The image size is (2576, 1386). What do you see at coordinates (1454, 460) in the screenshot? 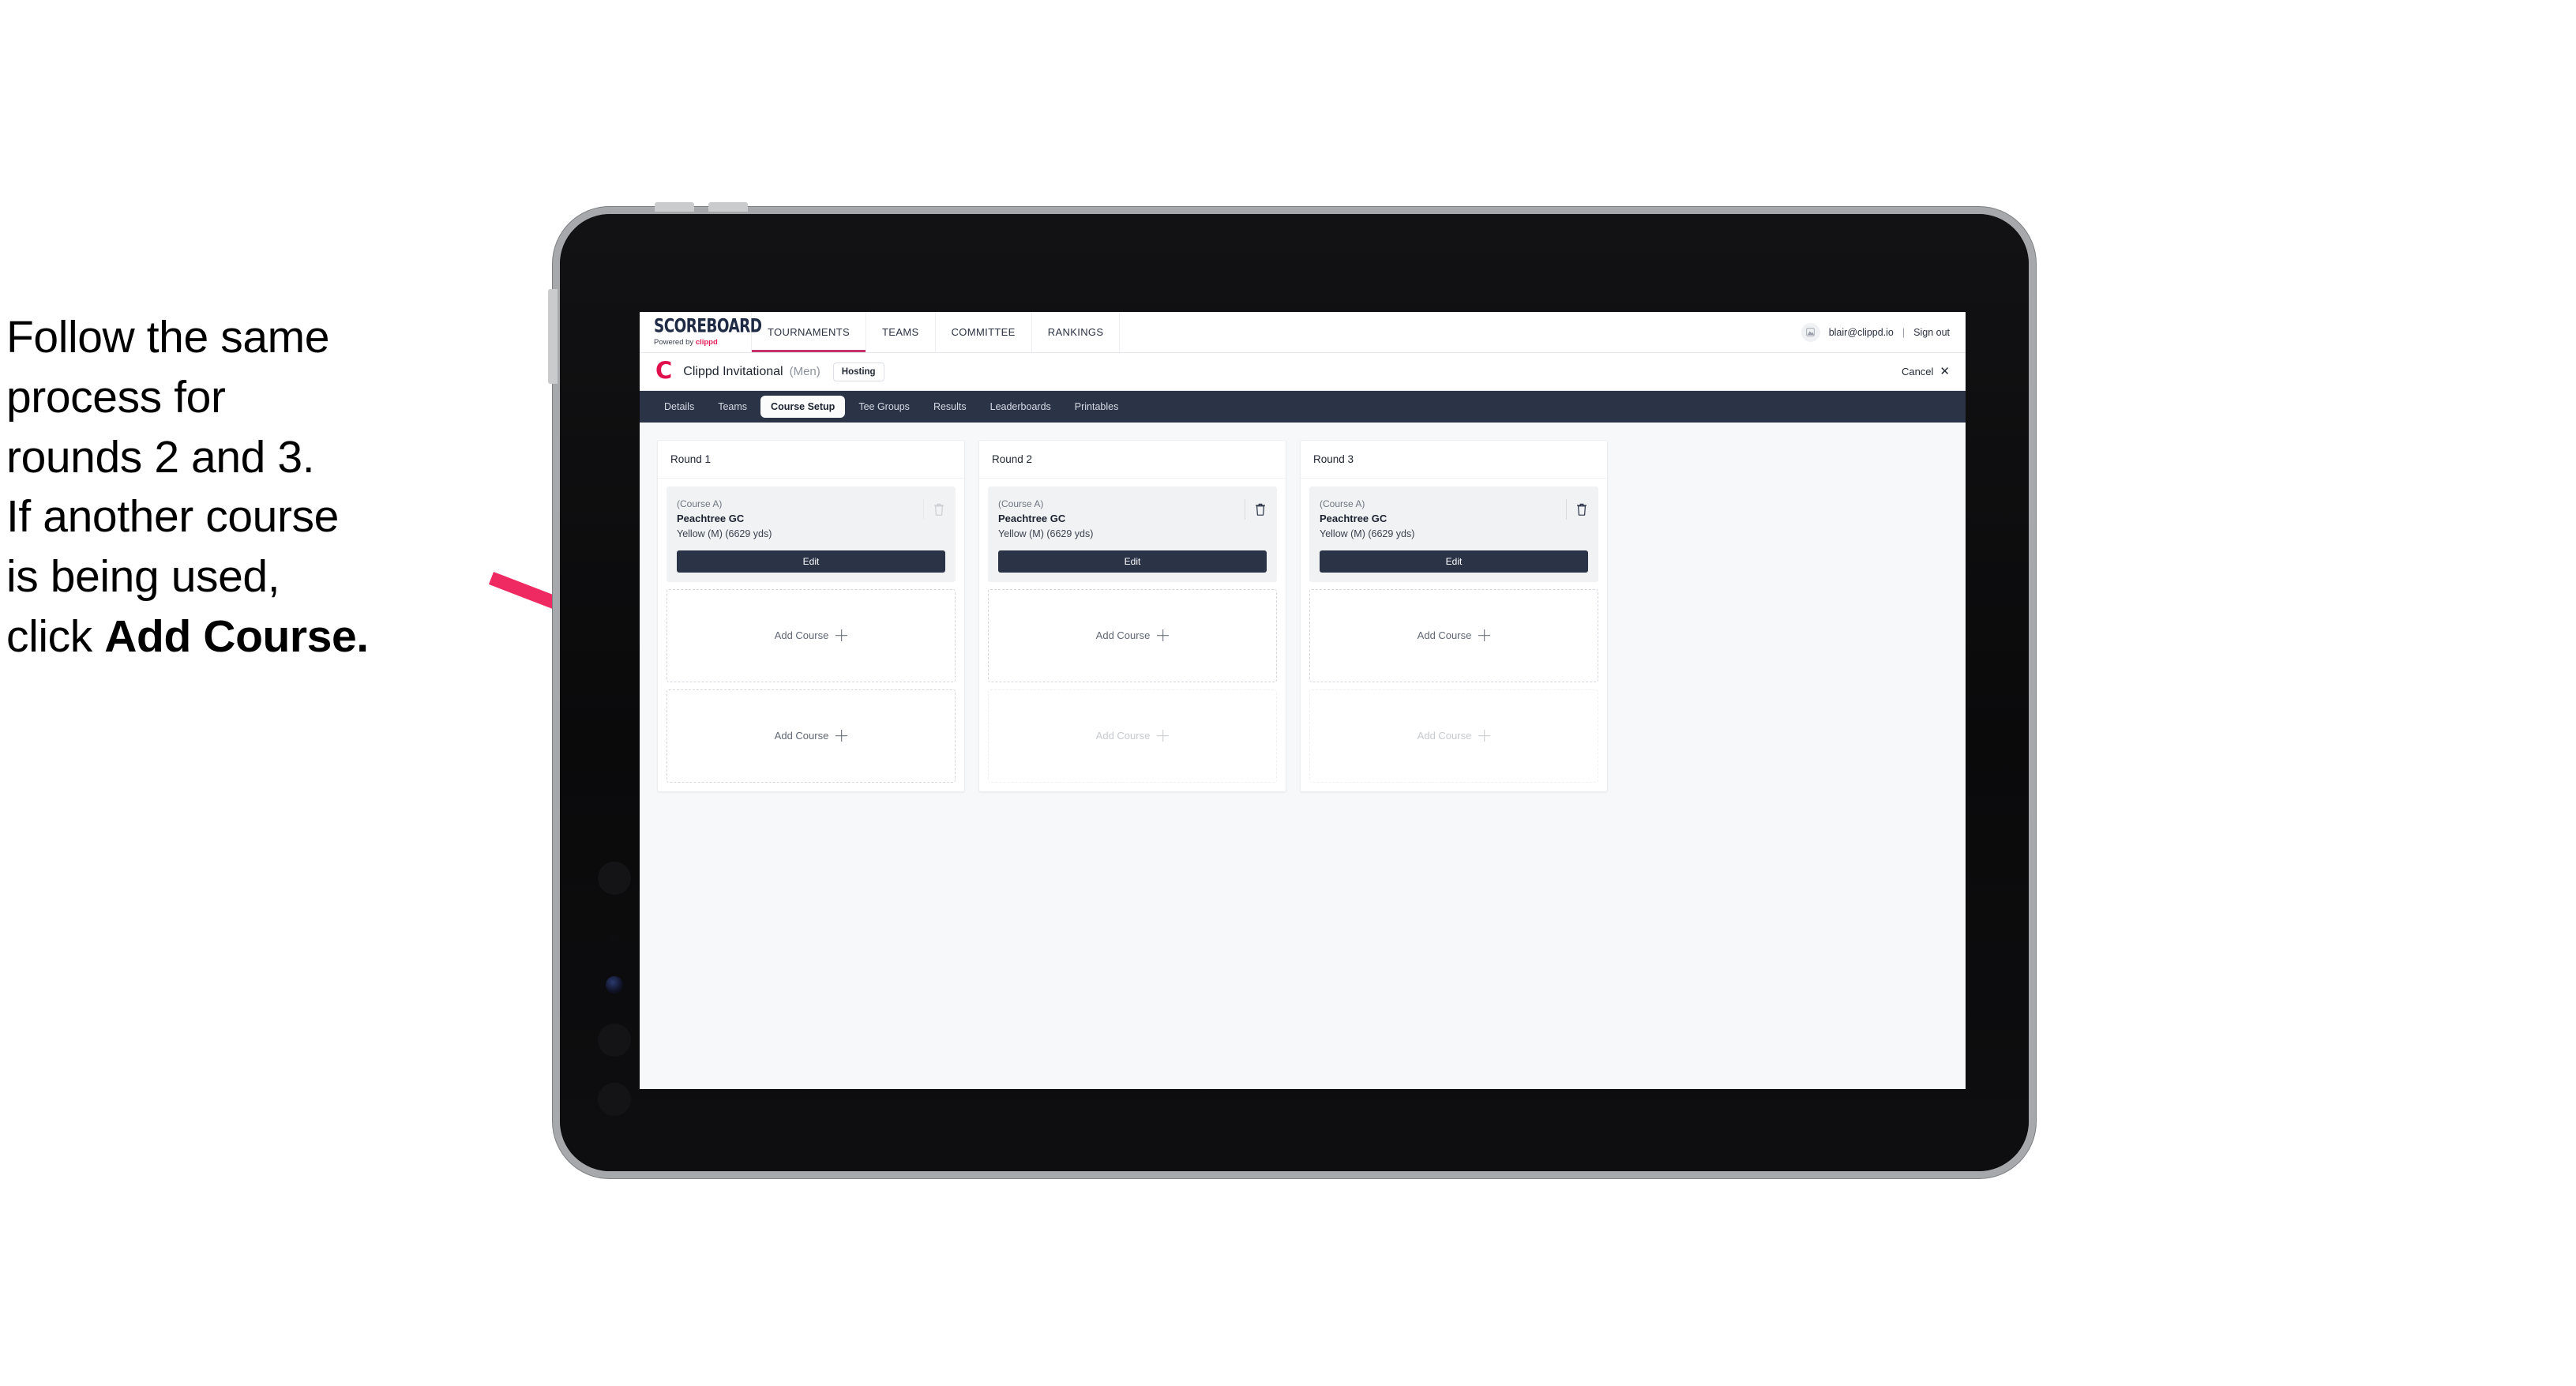
I see `round-title: Round 3` at bounding box center [1454, 460].